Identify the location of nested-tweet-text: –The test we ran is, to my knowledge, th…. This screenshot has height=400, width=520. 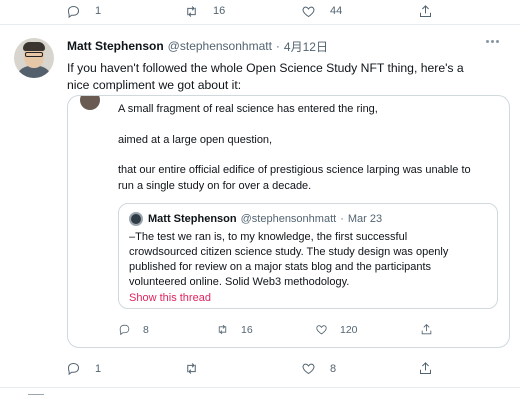
(310, 260).